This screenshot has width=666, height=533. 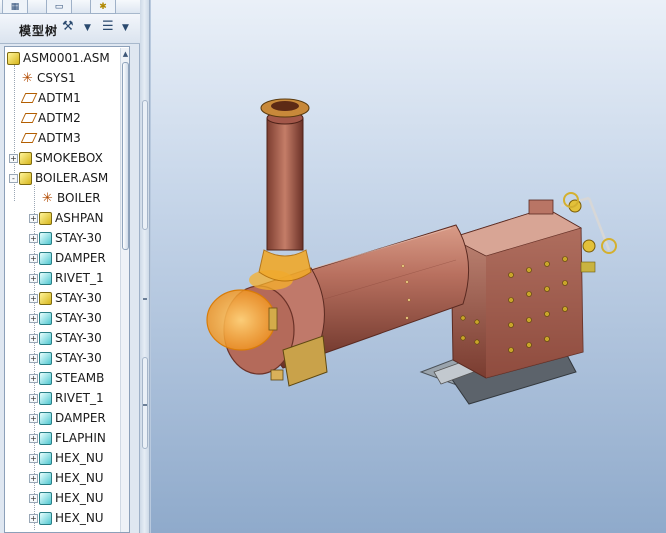 I want to click on tree-row-label: FLAPHIN, so click(x=80, y=438).